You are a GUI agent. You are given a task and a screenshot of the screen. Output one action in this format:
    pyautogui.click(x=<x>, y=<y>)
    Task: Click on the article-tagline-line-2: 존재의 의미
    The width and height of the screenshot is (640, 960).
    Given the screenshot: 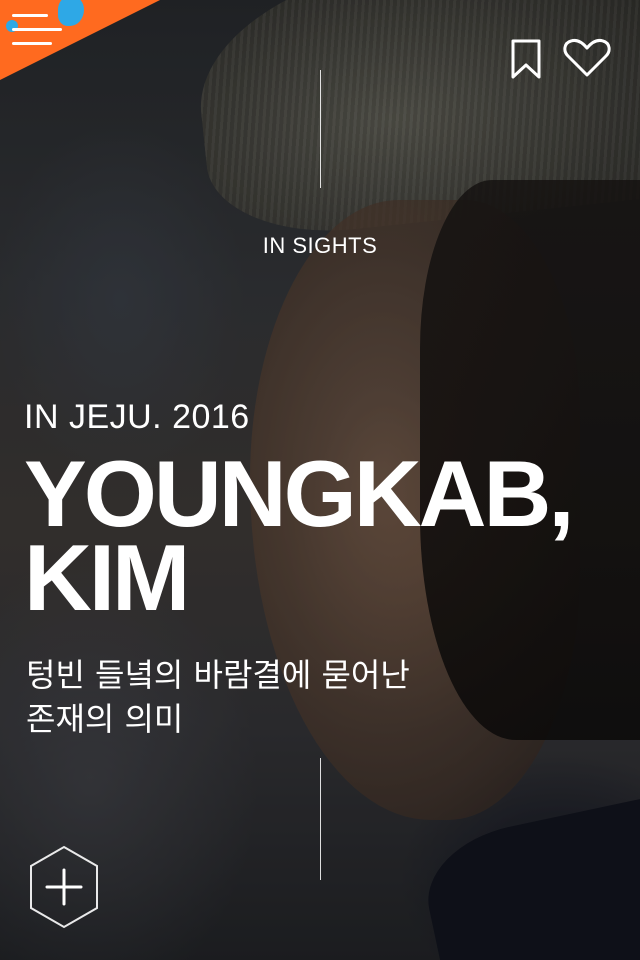 What is the action you would take?
    pyautogui.click(x=105, y=719)
    